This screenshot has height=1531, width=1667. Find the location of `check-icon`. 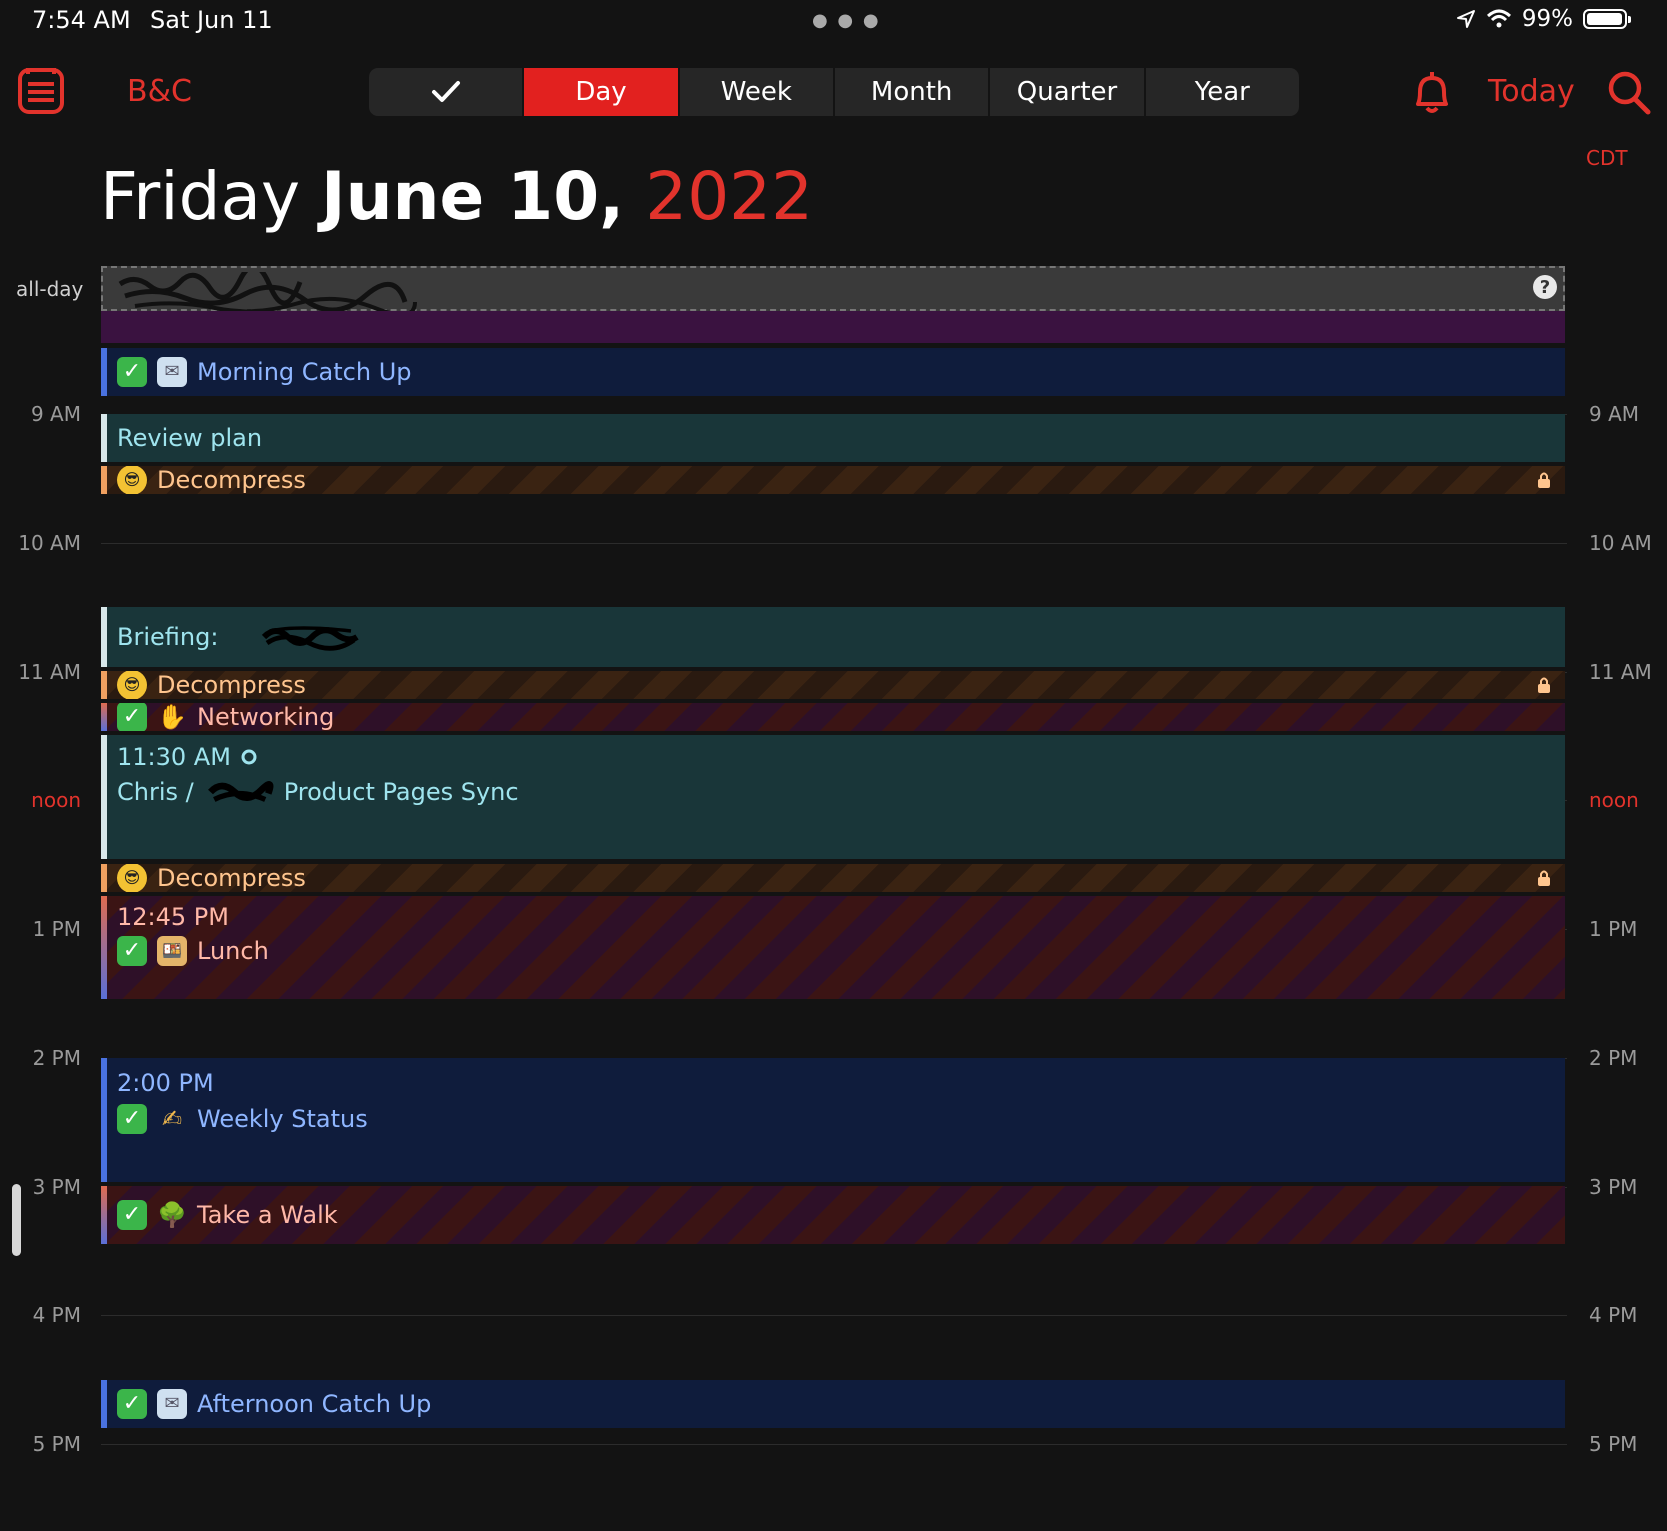

check-icon is located at coordinates (445, 91).